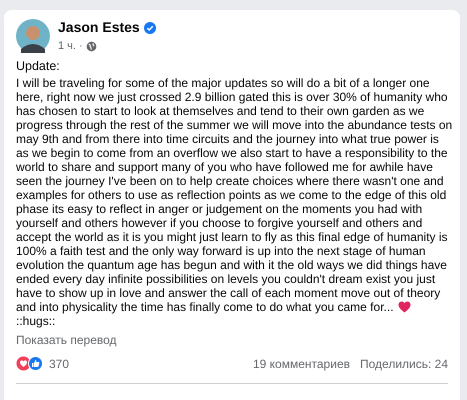 The width and height of the screenshot is (467, 400). Describe the element at coordinates (30, 363) in the screenshot. I see `reaction-icons` at that location.